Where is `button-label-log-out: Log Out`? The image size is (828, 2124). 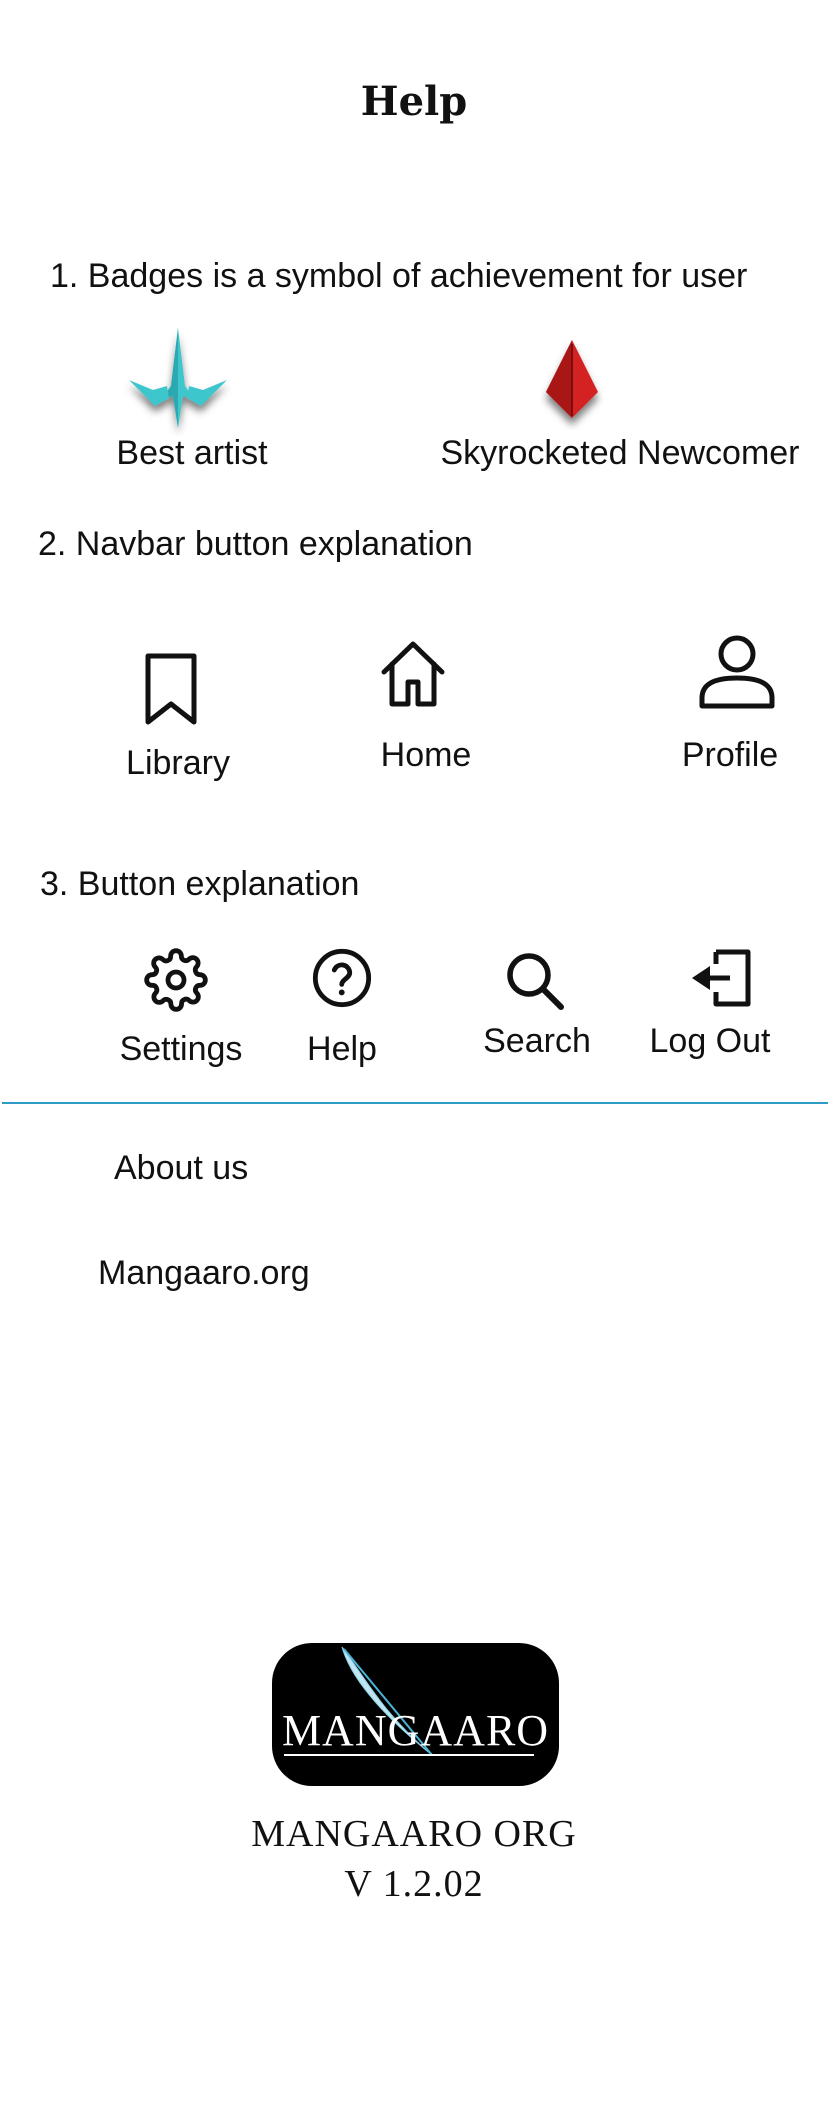
button-label-log-out: Log Out is located at coordinates (710, 1041).